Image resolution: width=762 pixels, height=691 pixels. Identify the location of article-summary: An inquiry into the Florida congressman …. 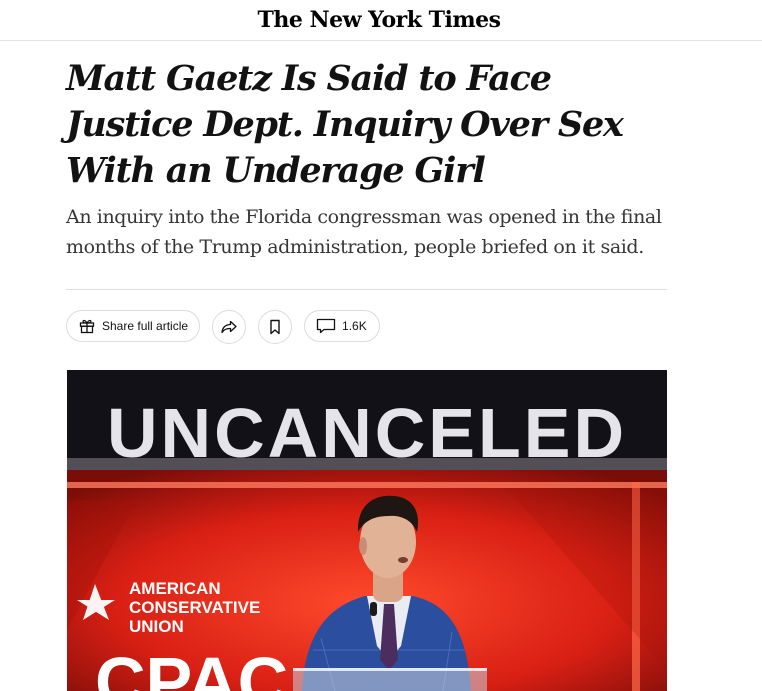
(364, 232).